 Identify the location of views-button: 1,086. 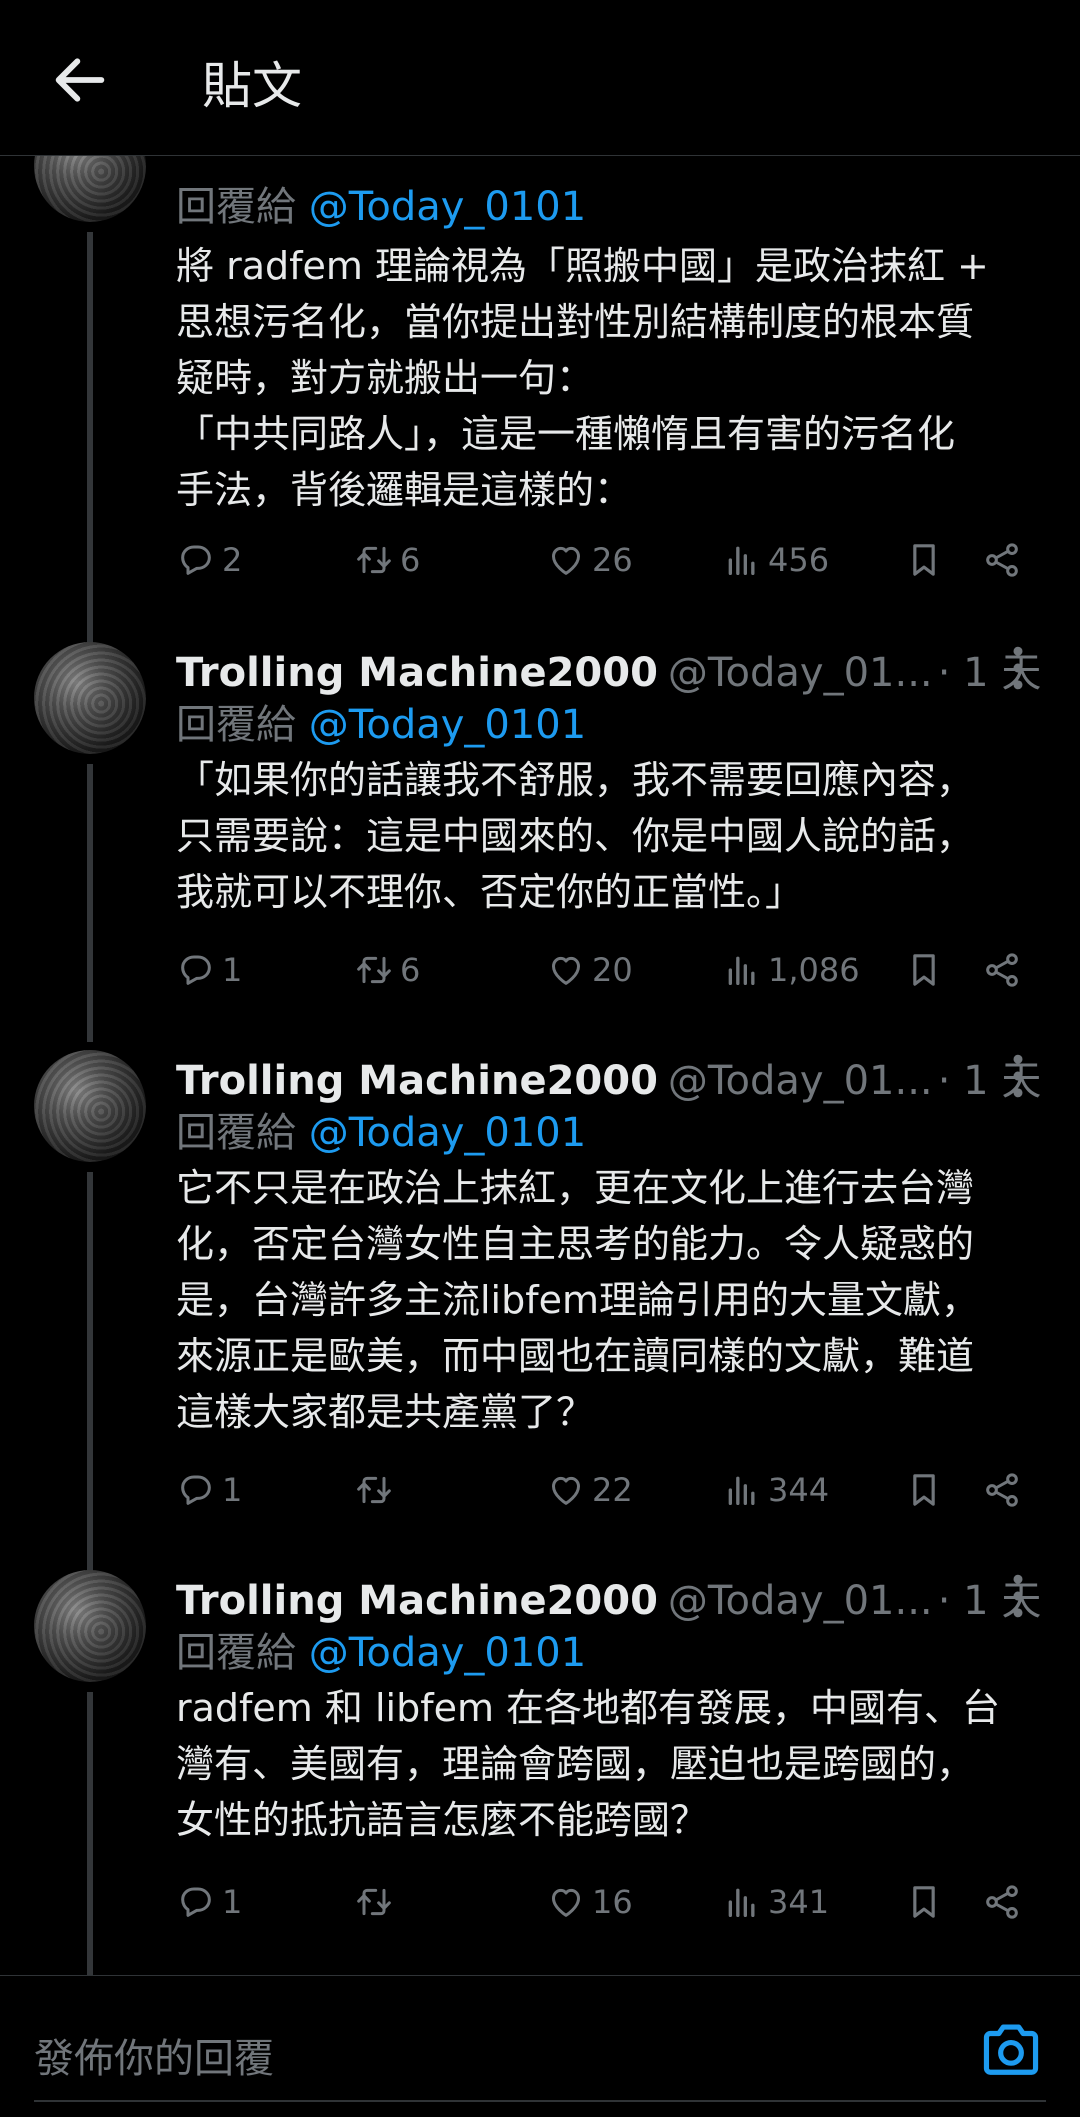
(791, 970).